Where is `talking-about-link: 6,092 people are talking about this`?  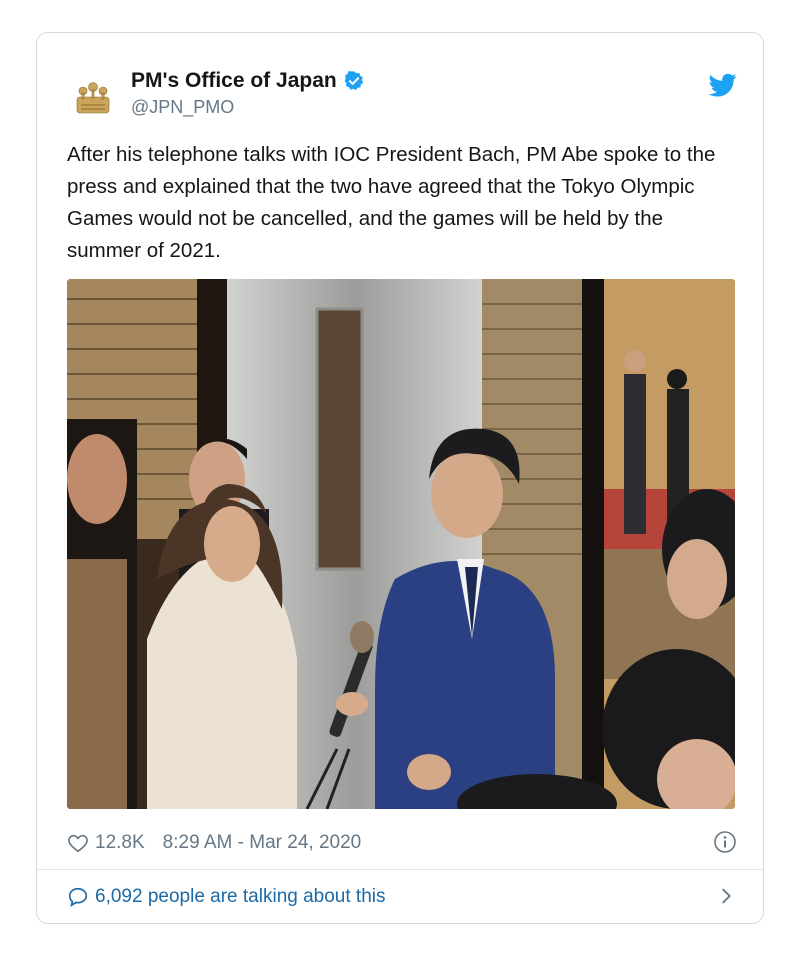 talking-about-link: 6,092 people are talking about this is located at coordinates (402, 897).